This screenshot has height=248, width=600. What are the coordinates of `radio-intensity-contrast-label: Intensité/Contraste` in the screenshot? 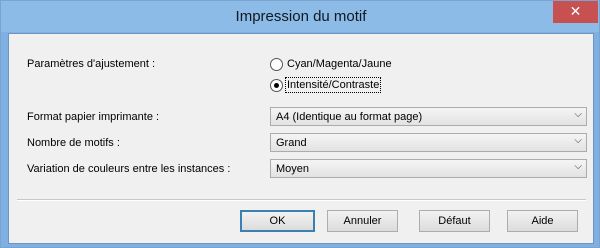 It's located at (333, 85).